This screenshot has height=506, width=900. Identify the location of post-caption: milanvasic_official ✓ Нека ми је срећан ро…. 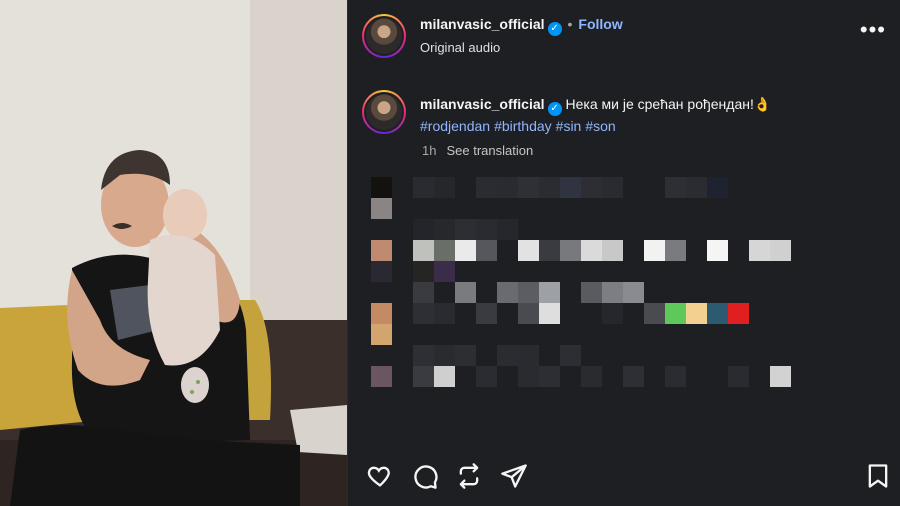
(650, 115).